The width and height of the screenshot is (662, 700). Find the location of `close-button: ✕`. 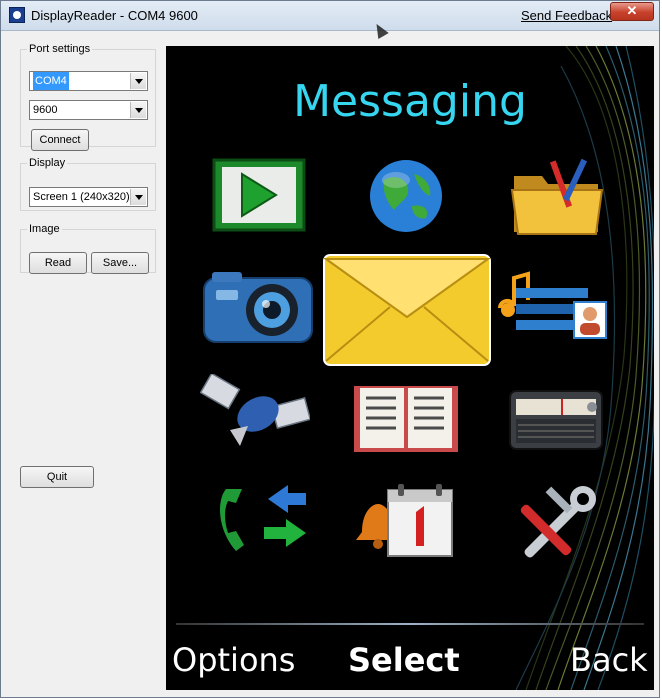

close-button: ✕ is located at coordinates (632, 11).